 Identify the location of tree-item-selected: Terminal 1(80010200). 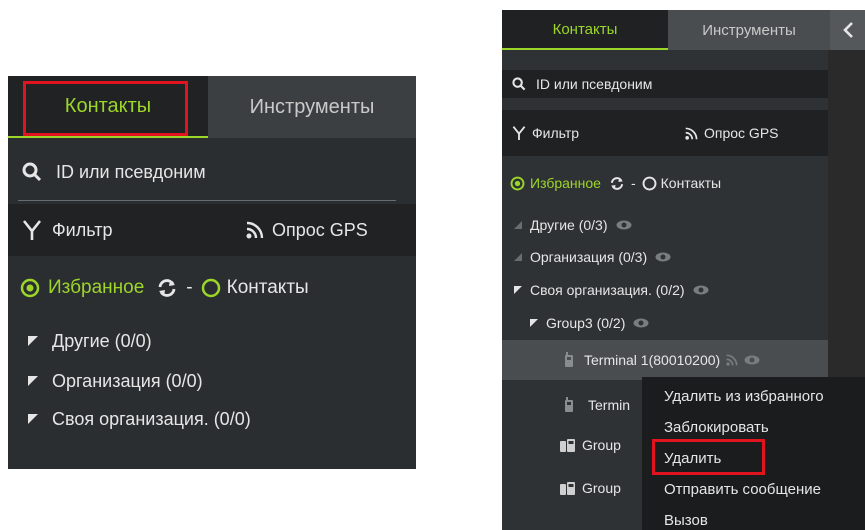
(665, 360).